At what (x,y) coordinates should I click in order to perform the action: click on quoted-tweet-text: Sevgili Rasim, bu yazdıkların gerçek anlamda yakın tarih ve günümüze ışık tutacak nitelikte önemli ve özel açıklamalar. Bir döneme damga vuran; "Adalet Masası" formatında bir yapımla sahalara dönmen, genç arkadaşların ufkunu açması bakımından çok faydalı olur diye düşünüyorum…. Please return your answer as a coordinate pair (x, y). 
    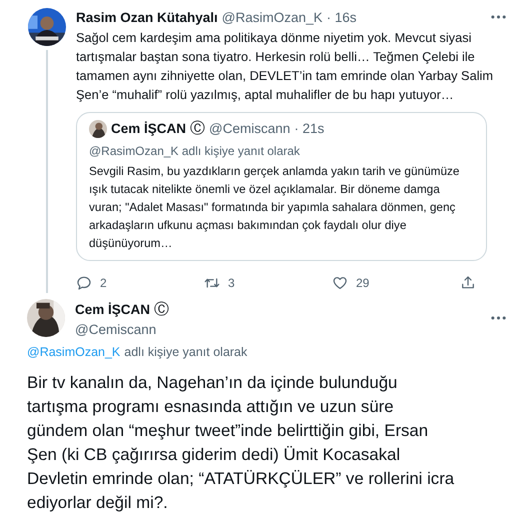
    Looking at the image, I should click on (274, 207).